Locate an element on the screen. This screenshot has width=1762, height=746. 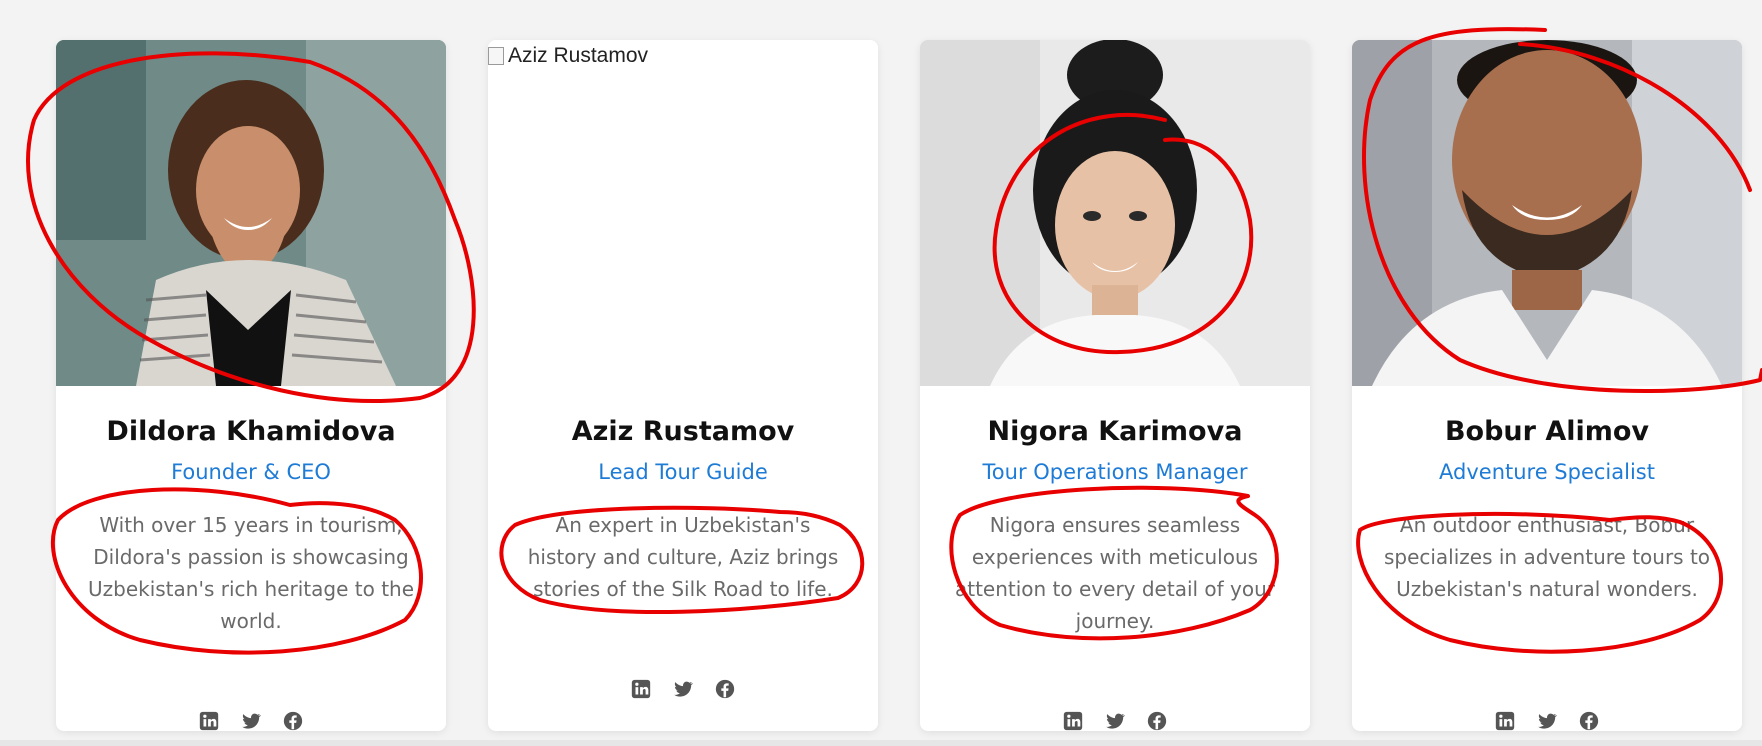
photo-alt-label: Aziz Rustamov is located at coordinates (578, 55).